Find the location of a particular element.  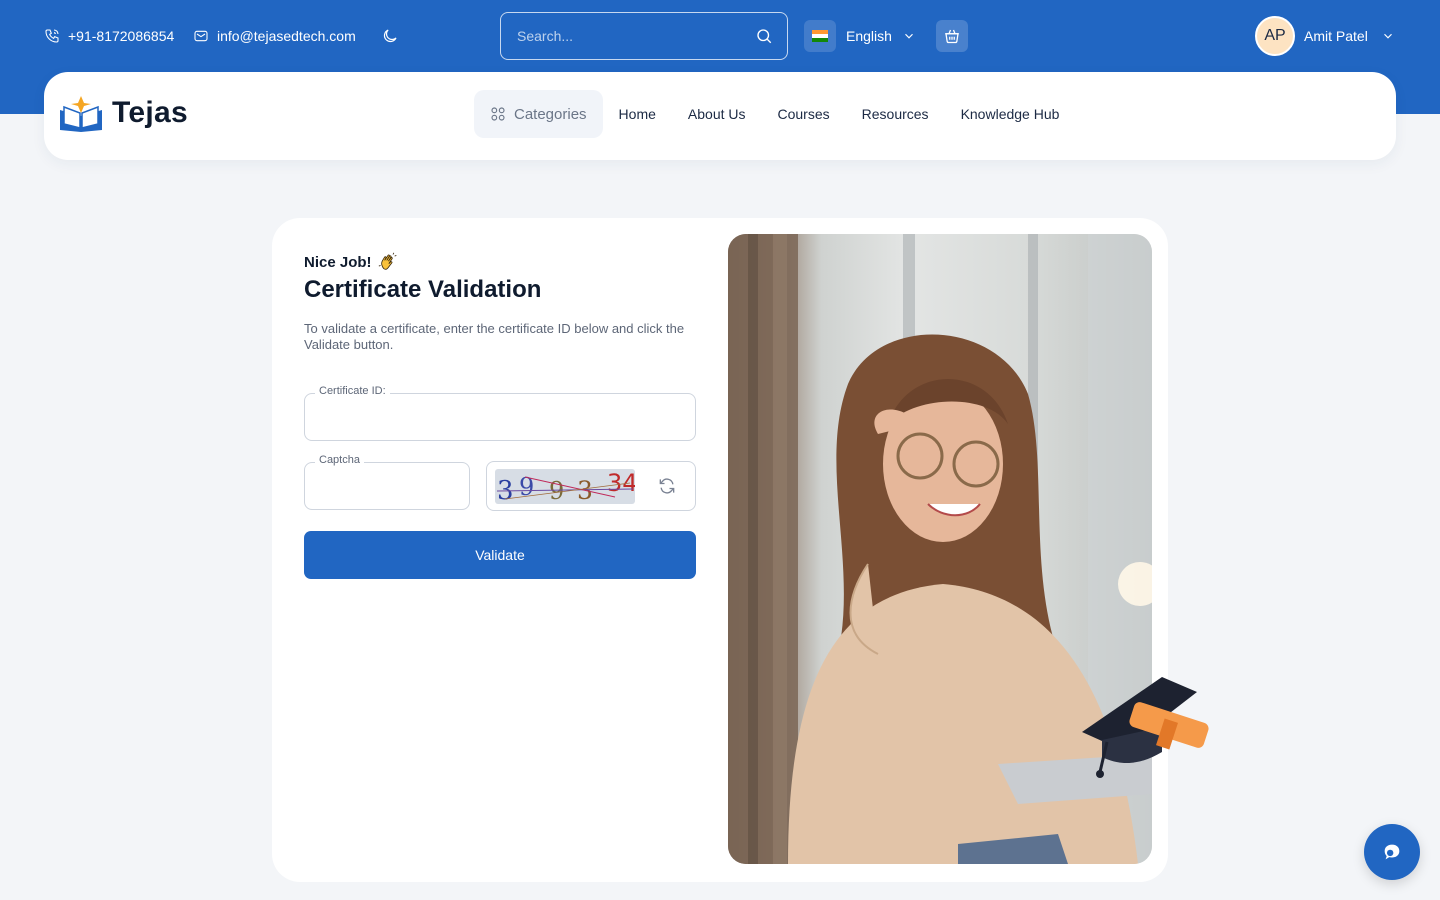

email-address: info@tejasedtech.com is located at coordinates (286, 36).